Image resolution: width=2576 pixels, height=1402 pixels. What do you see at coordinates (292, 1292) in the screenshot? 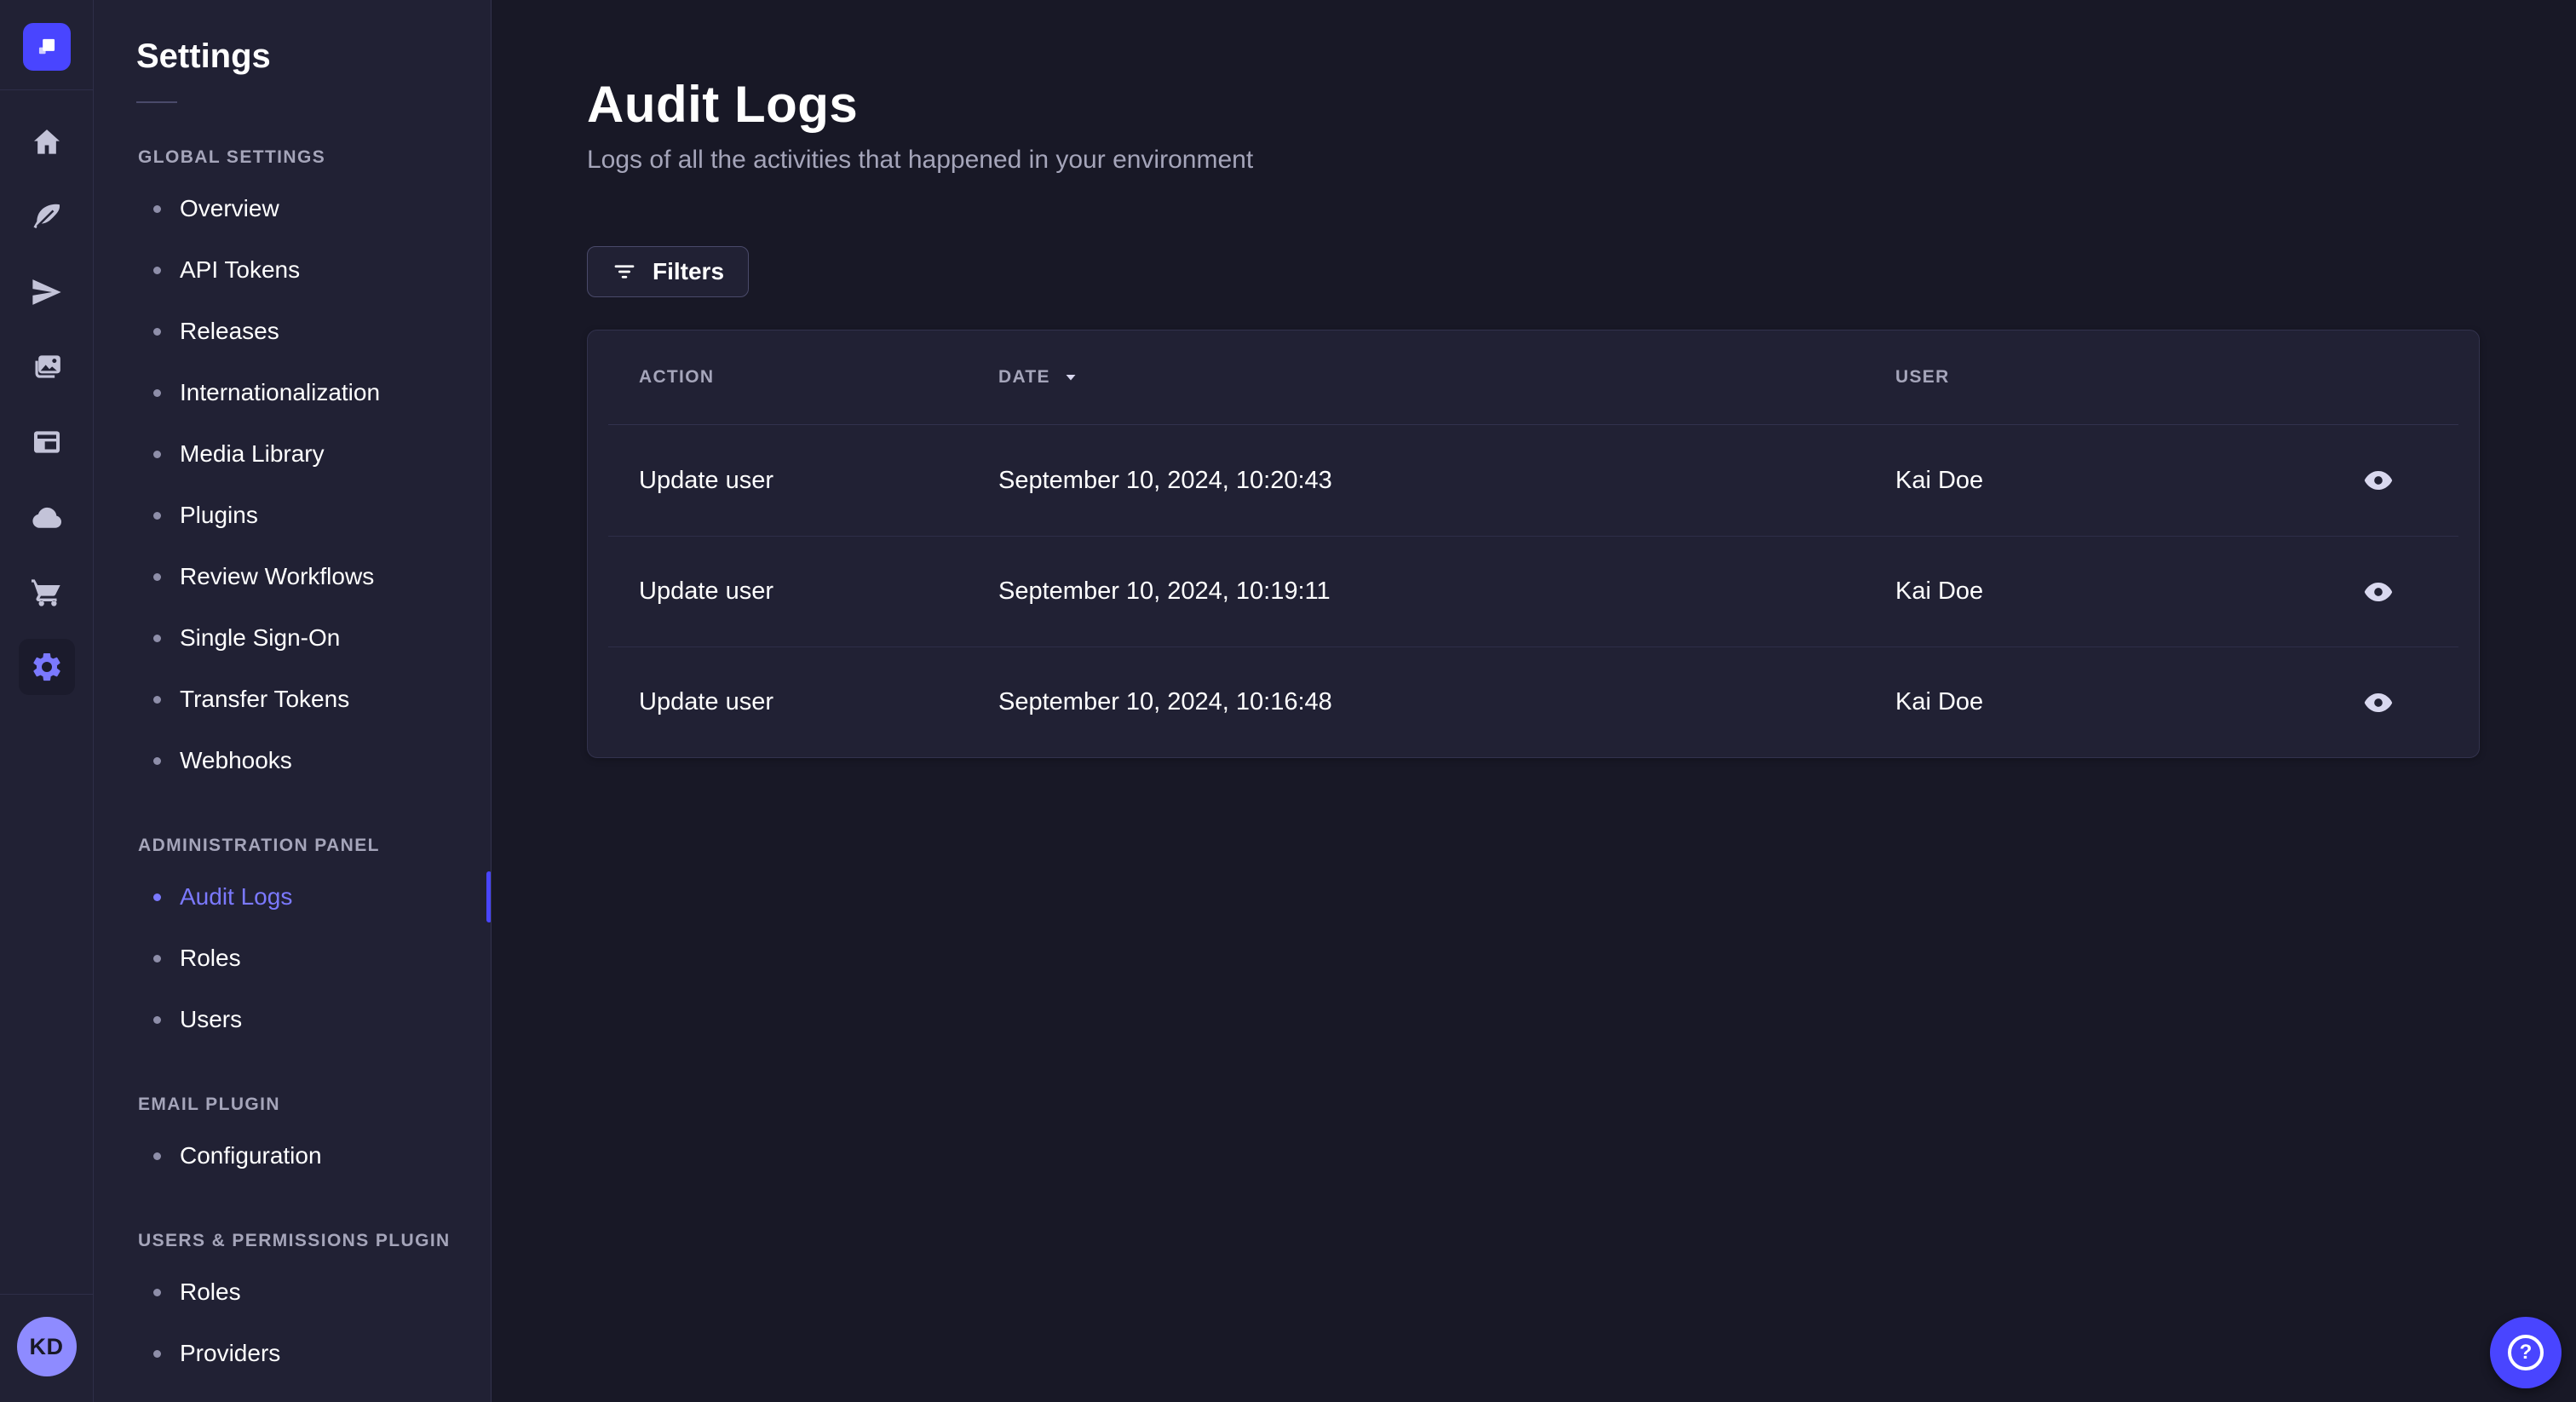
I see `sidebar-item-up-roles: Roles` at bounding box center [292, 1292].